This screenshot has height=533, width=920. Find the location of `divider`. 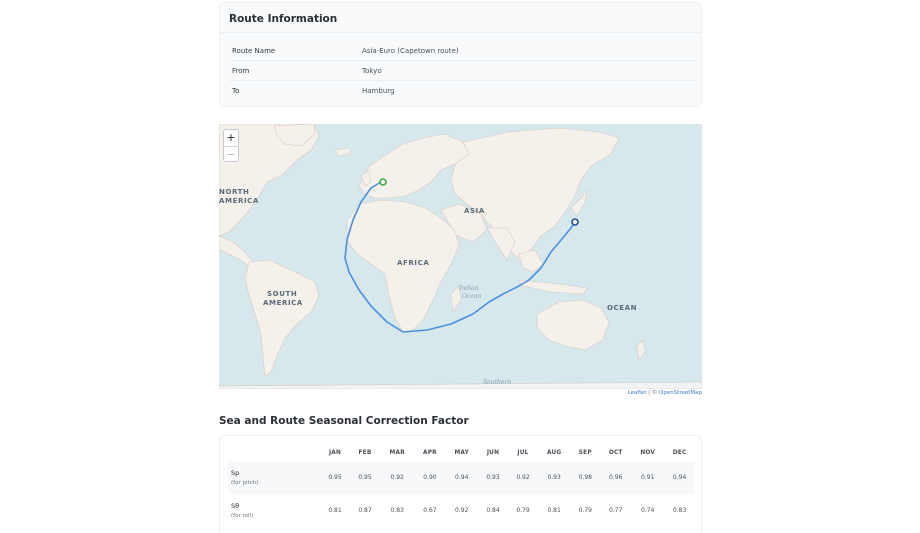

divider is located at coordinates (460, 32).